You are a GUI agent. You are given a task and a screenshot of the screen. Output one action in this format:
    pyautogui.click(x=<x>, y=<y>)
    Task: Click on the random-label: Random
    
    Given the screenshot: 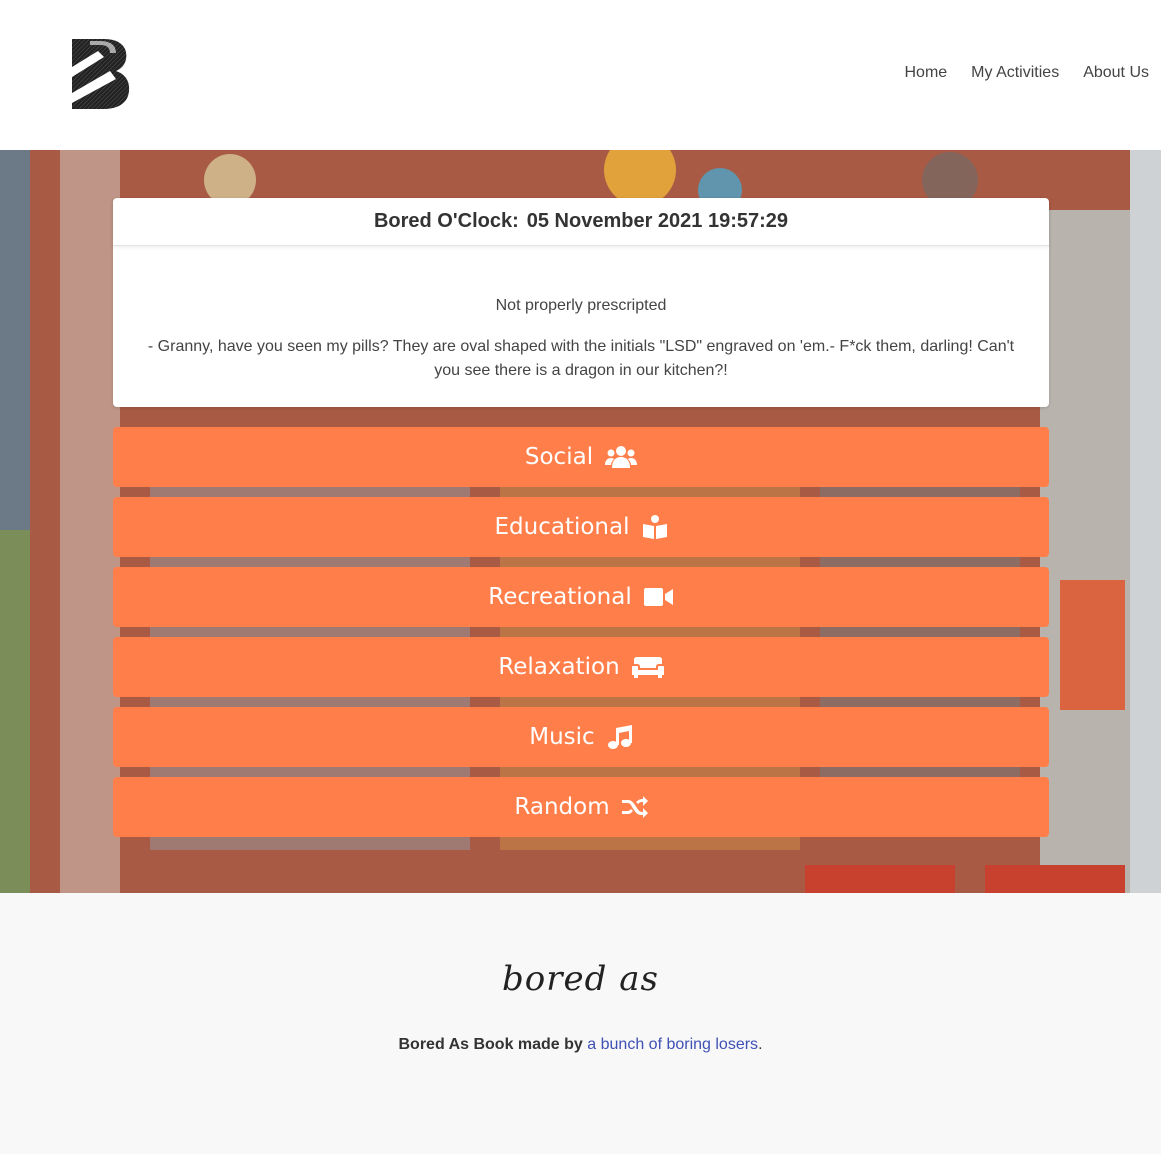 What is the action you would take?
    pyautogui.click(x=562, y=807)
    